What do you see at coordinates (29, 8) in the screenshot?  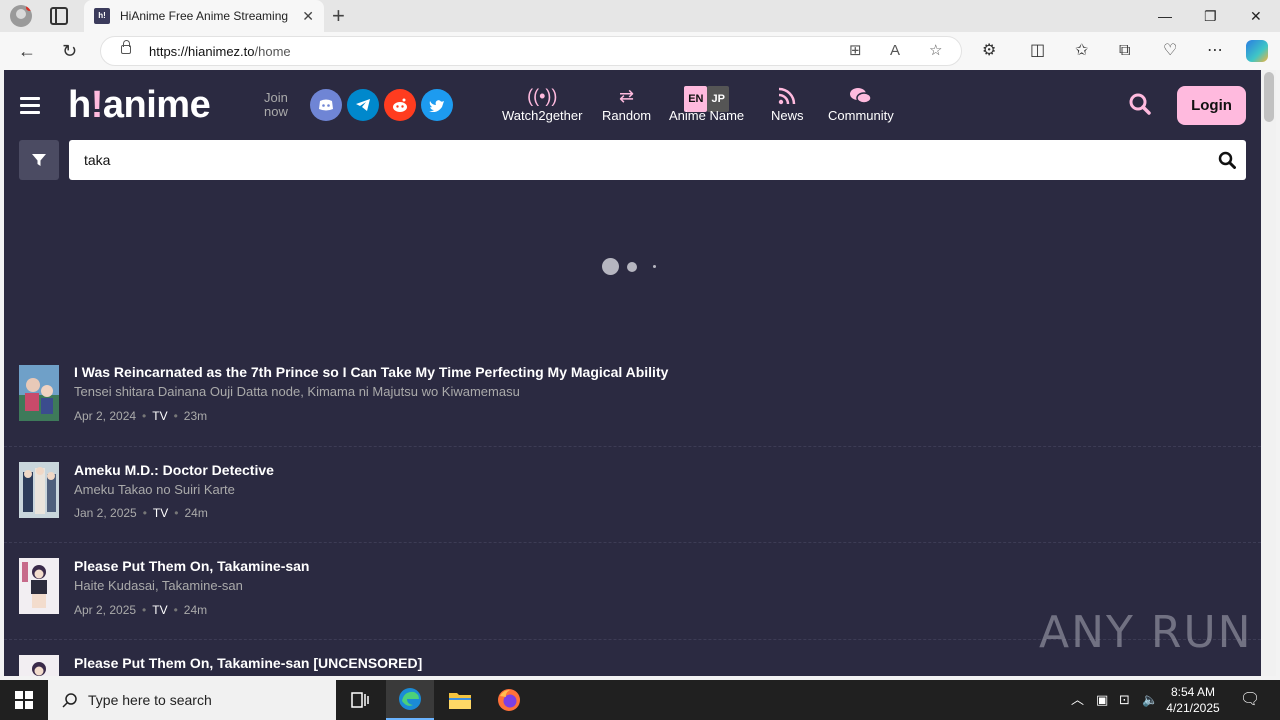 I see `notification-dot` at bounding box center [29, 8].